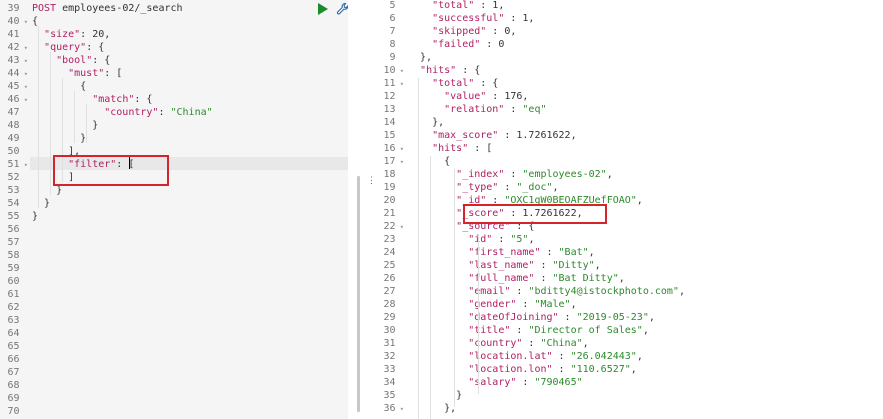 This screenshot has height=419, width=883. What do you see at coordinates (14, 268) in the screenshot?
I see `line-number: 59` at bounding box center [14, 268].